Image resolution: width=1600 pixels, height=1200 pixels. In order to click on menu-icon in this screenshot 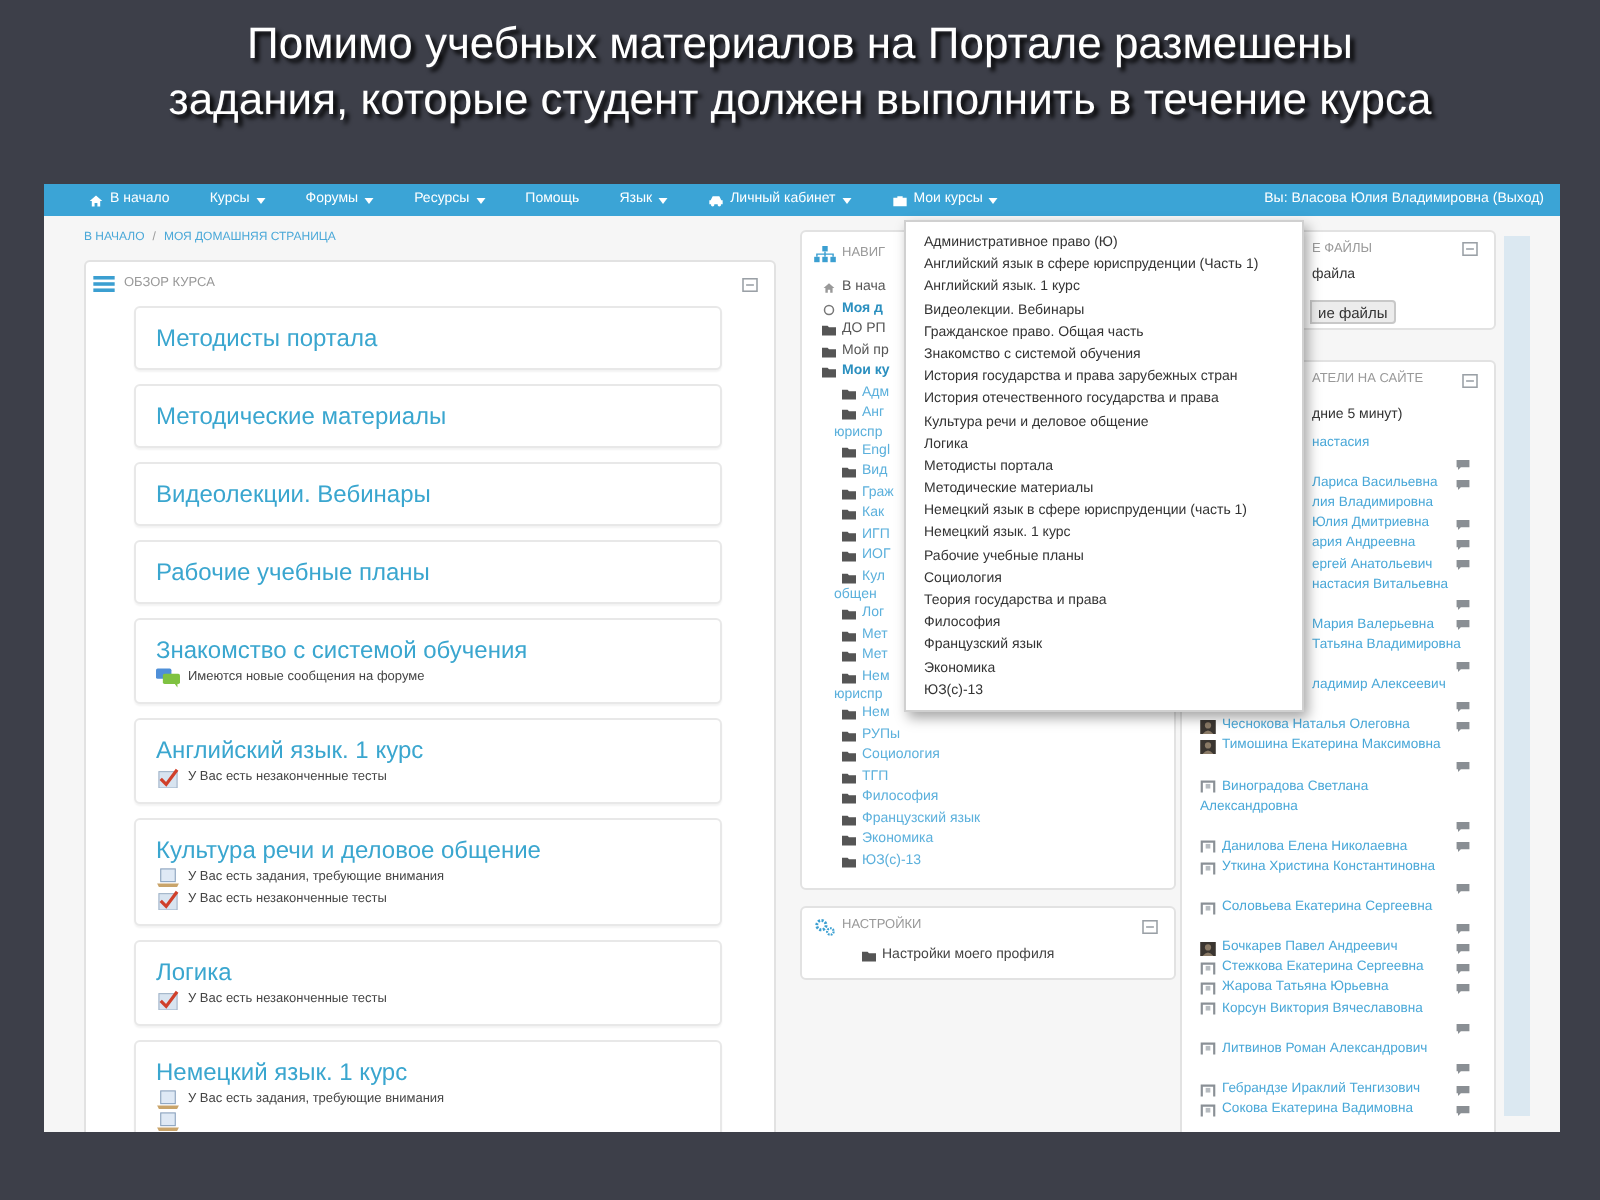, I will do `click(104, 284)`.